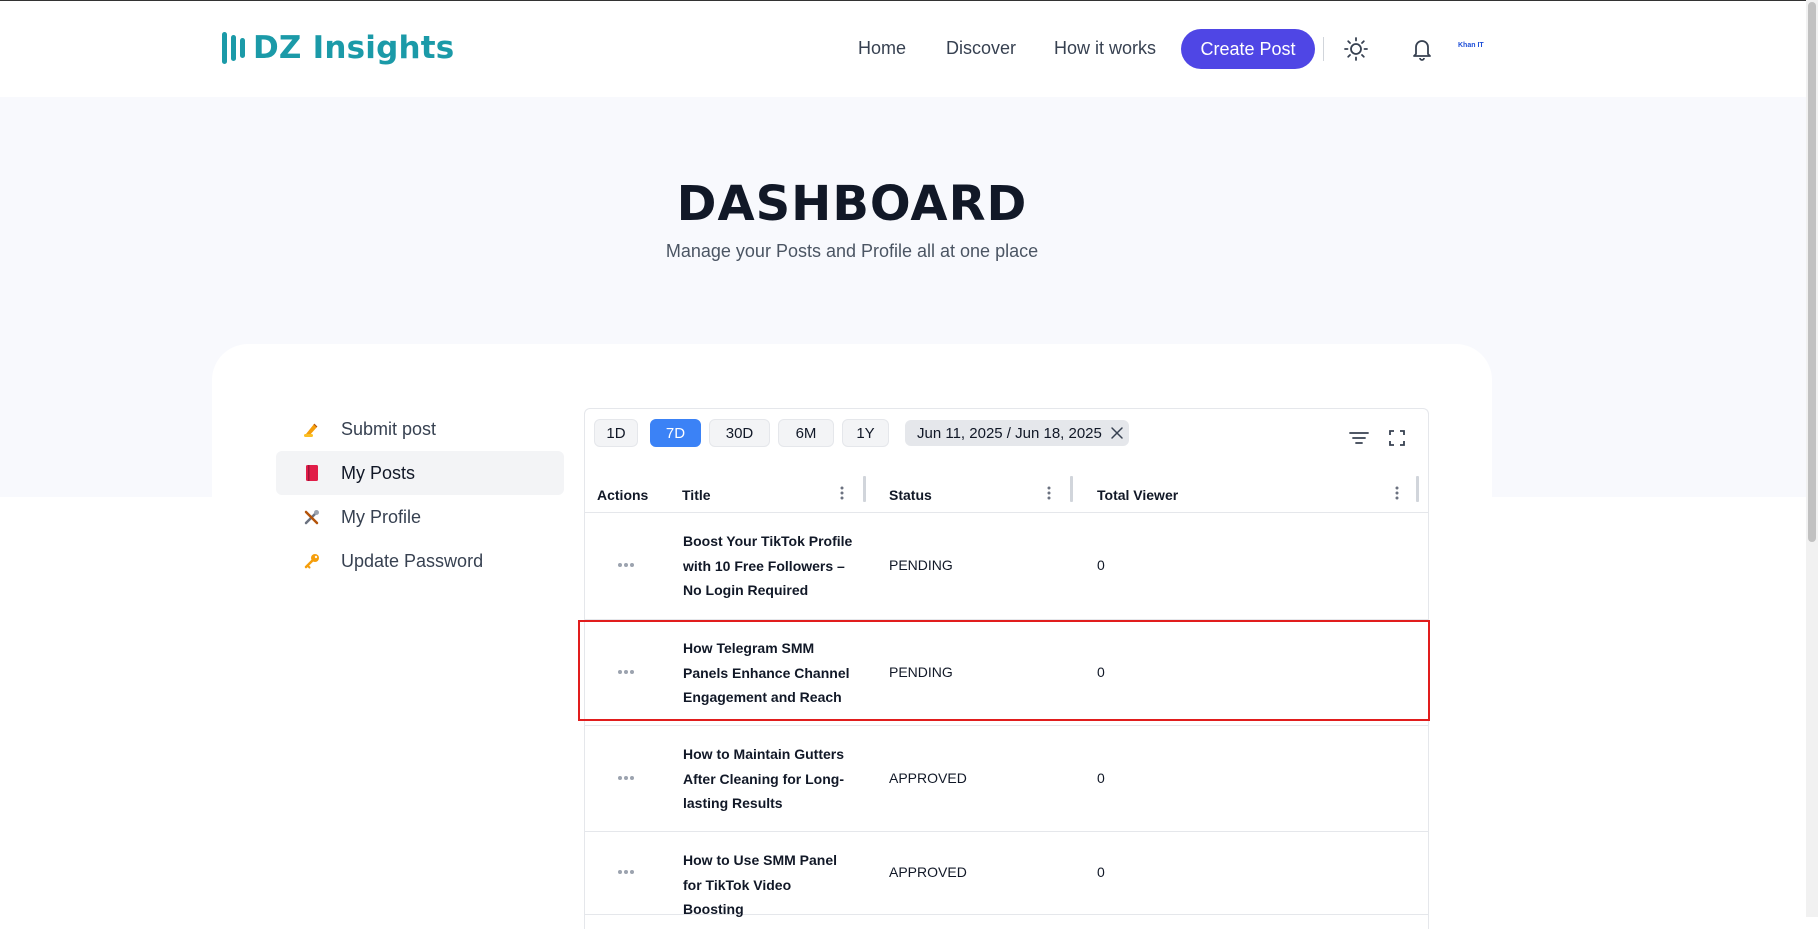 Image resolution: width=1818 pixels, height=944 pixels. I want to click on range-chip-1d: 1D, so click(616, 433).